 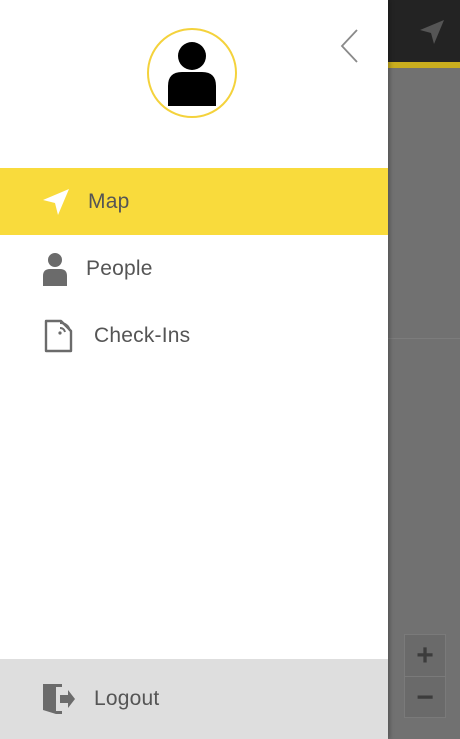 I want to click on logout-button: Logout, so click(x=194, y=699).